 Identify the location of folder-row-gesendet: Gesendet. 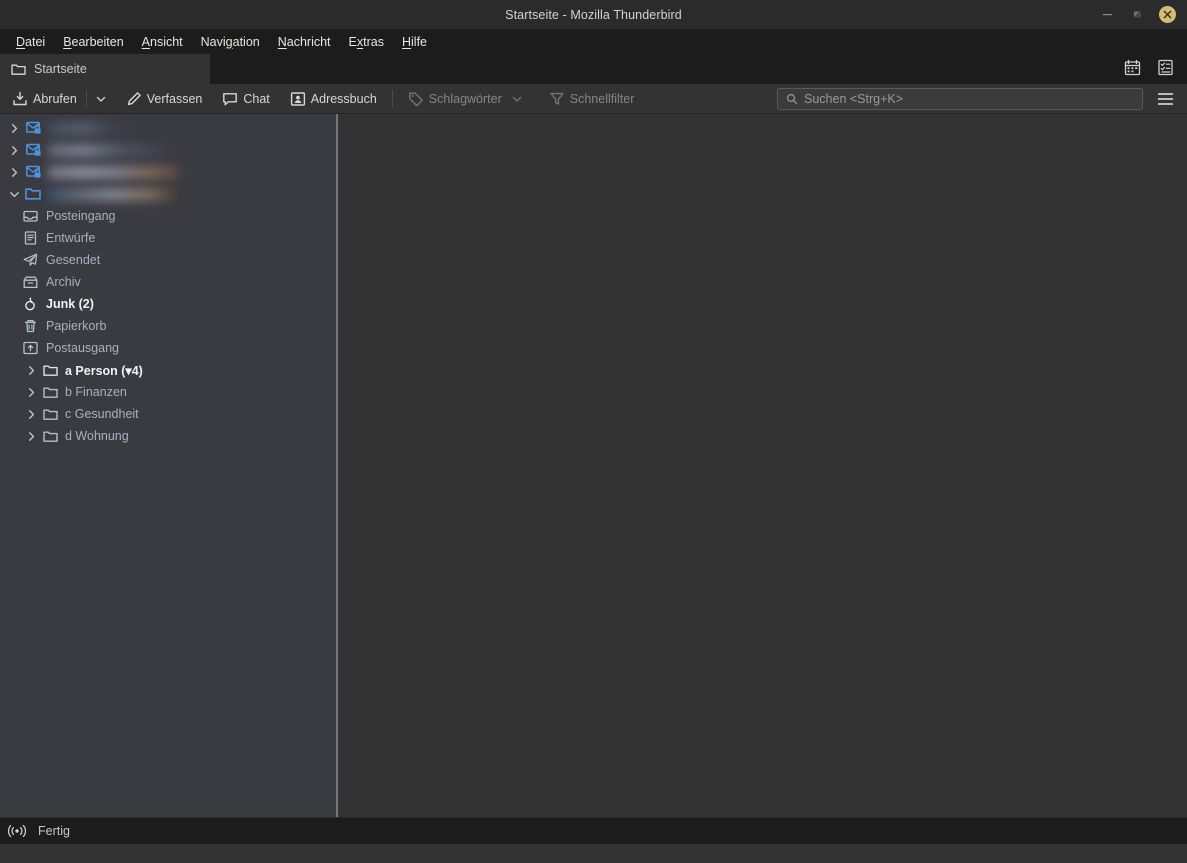
(168, 260).